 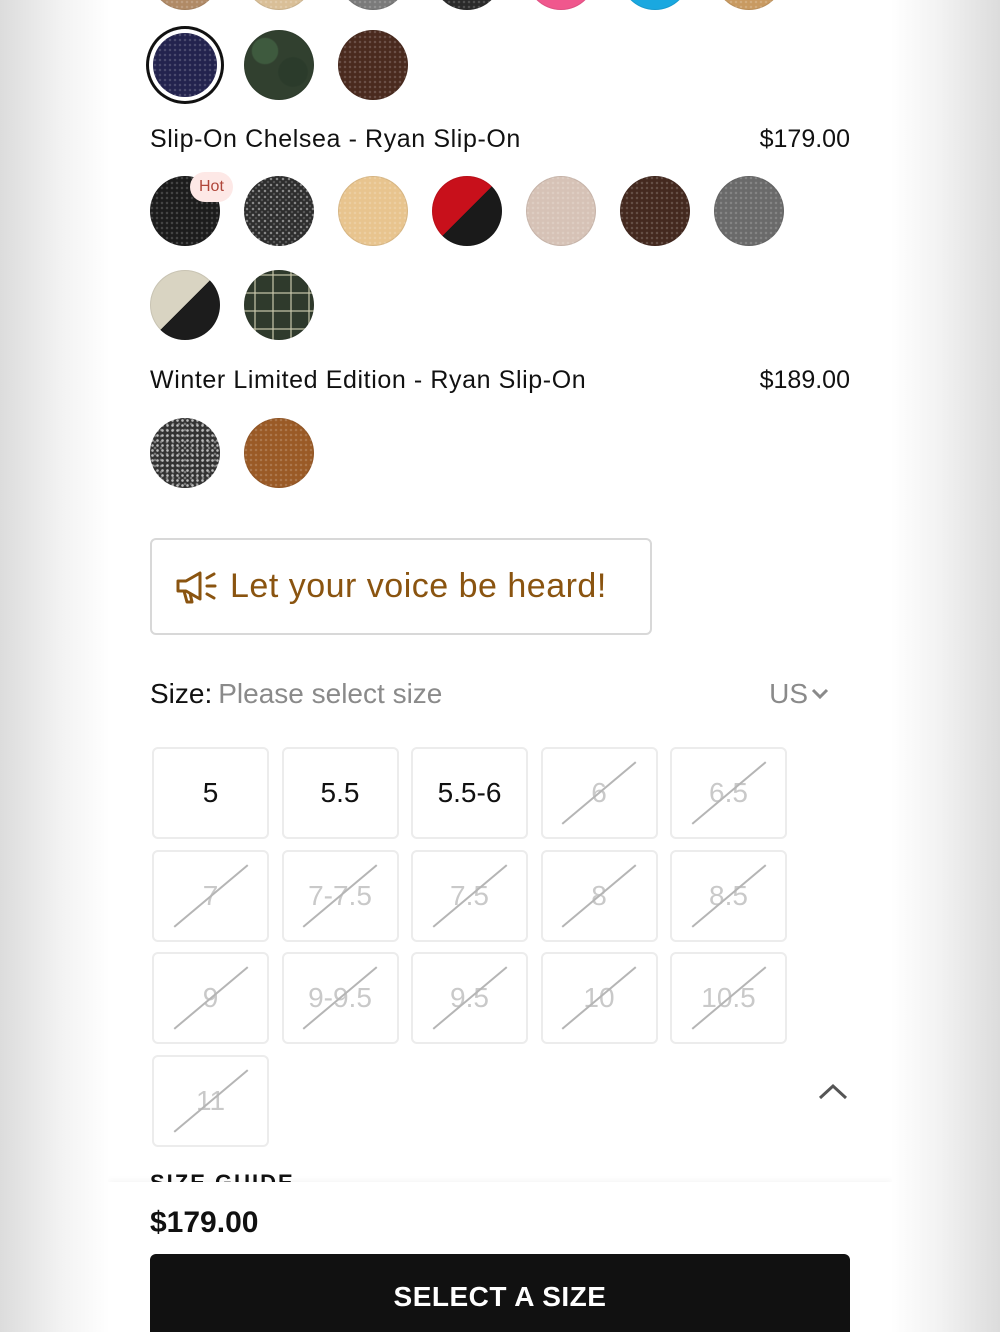 I want to click on size-option: 9, so click(x=210, y=998).